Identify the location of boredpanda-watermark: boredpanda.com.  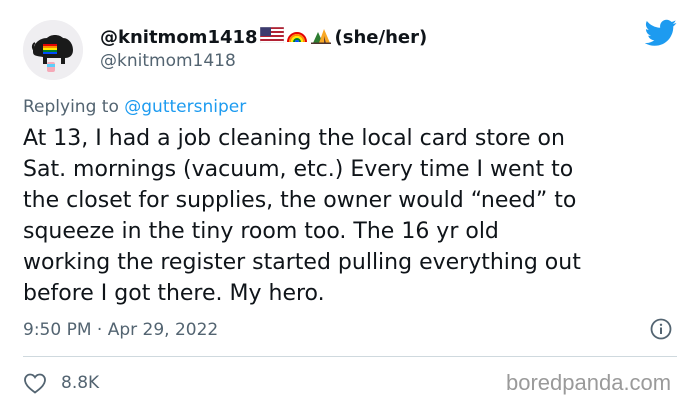
(589, 382).